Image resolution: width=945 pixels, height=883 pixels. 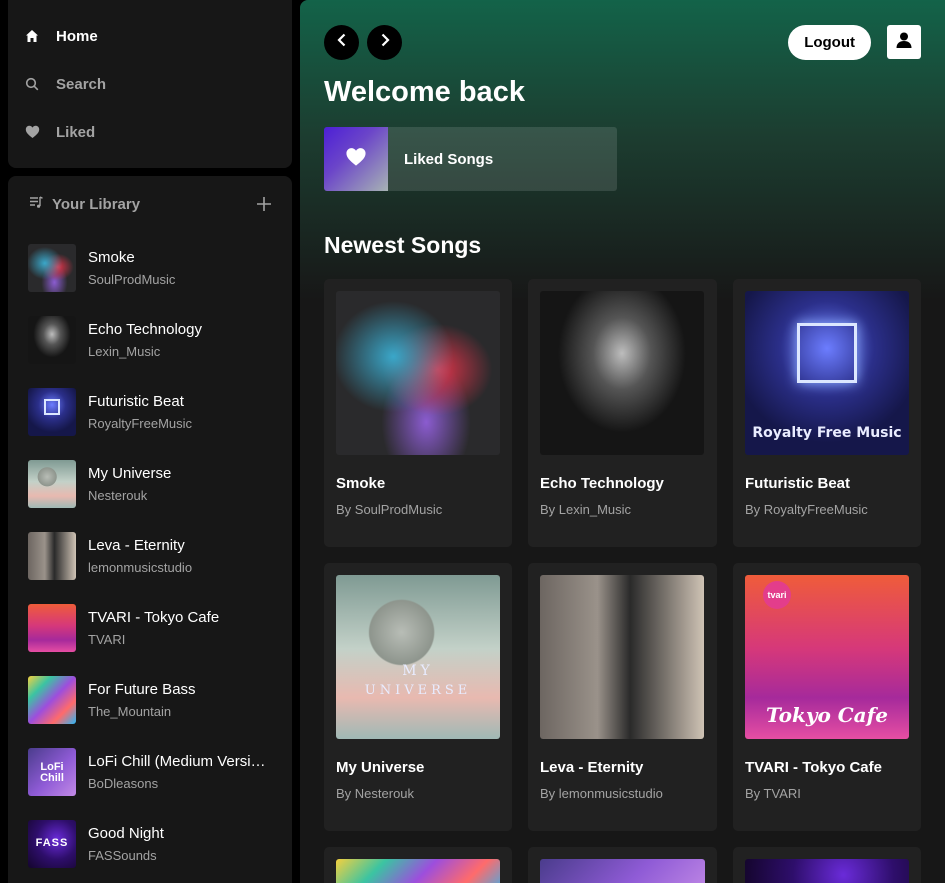 What do you see at coordinates (375, 793) in the screenshot?
I see `song-artist: By Nesterouk` at bounding box center [375, 793].